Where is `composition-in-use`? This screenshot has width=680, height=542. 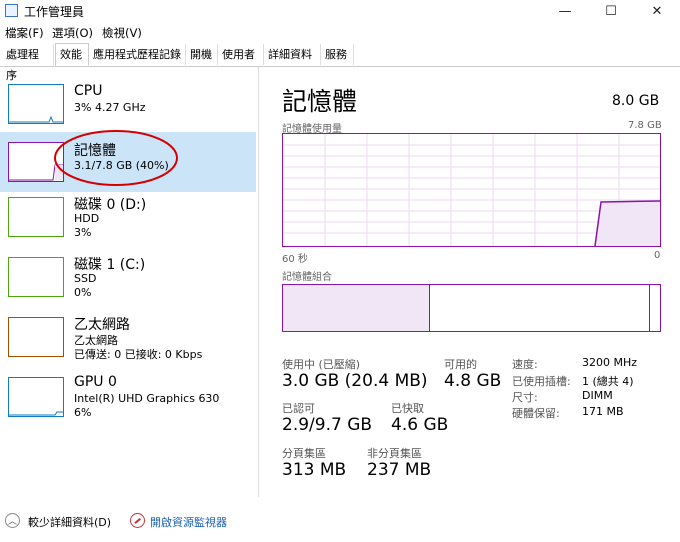 composition-in-use is located at coordinates (356, 308).